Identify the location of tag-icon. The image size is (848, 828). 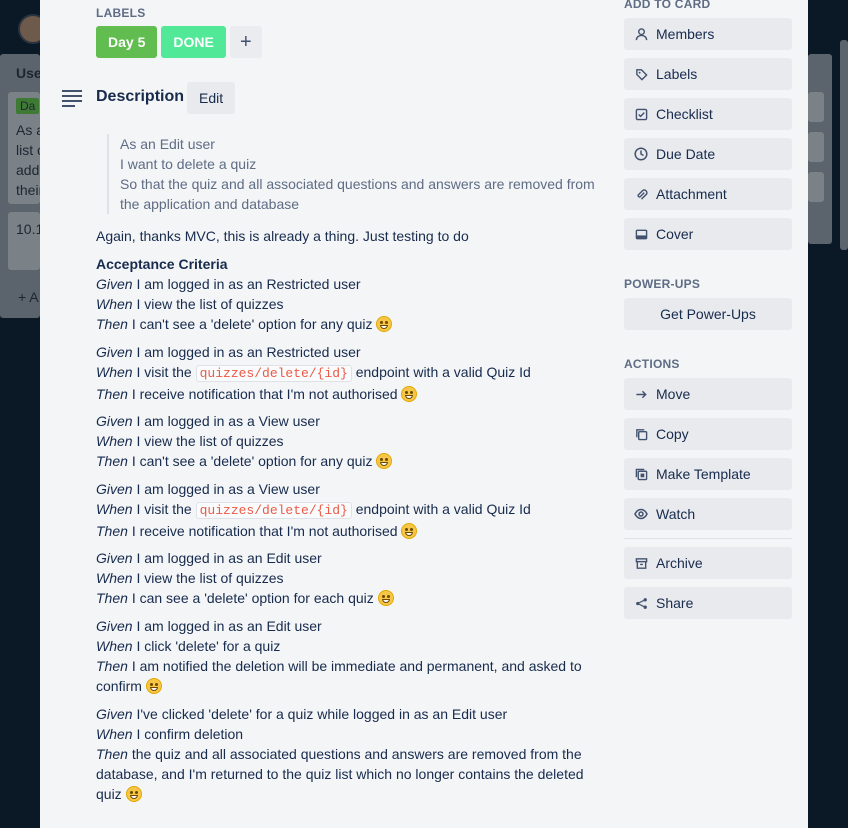
(641, 74).